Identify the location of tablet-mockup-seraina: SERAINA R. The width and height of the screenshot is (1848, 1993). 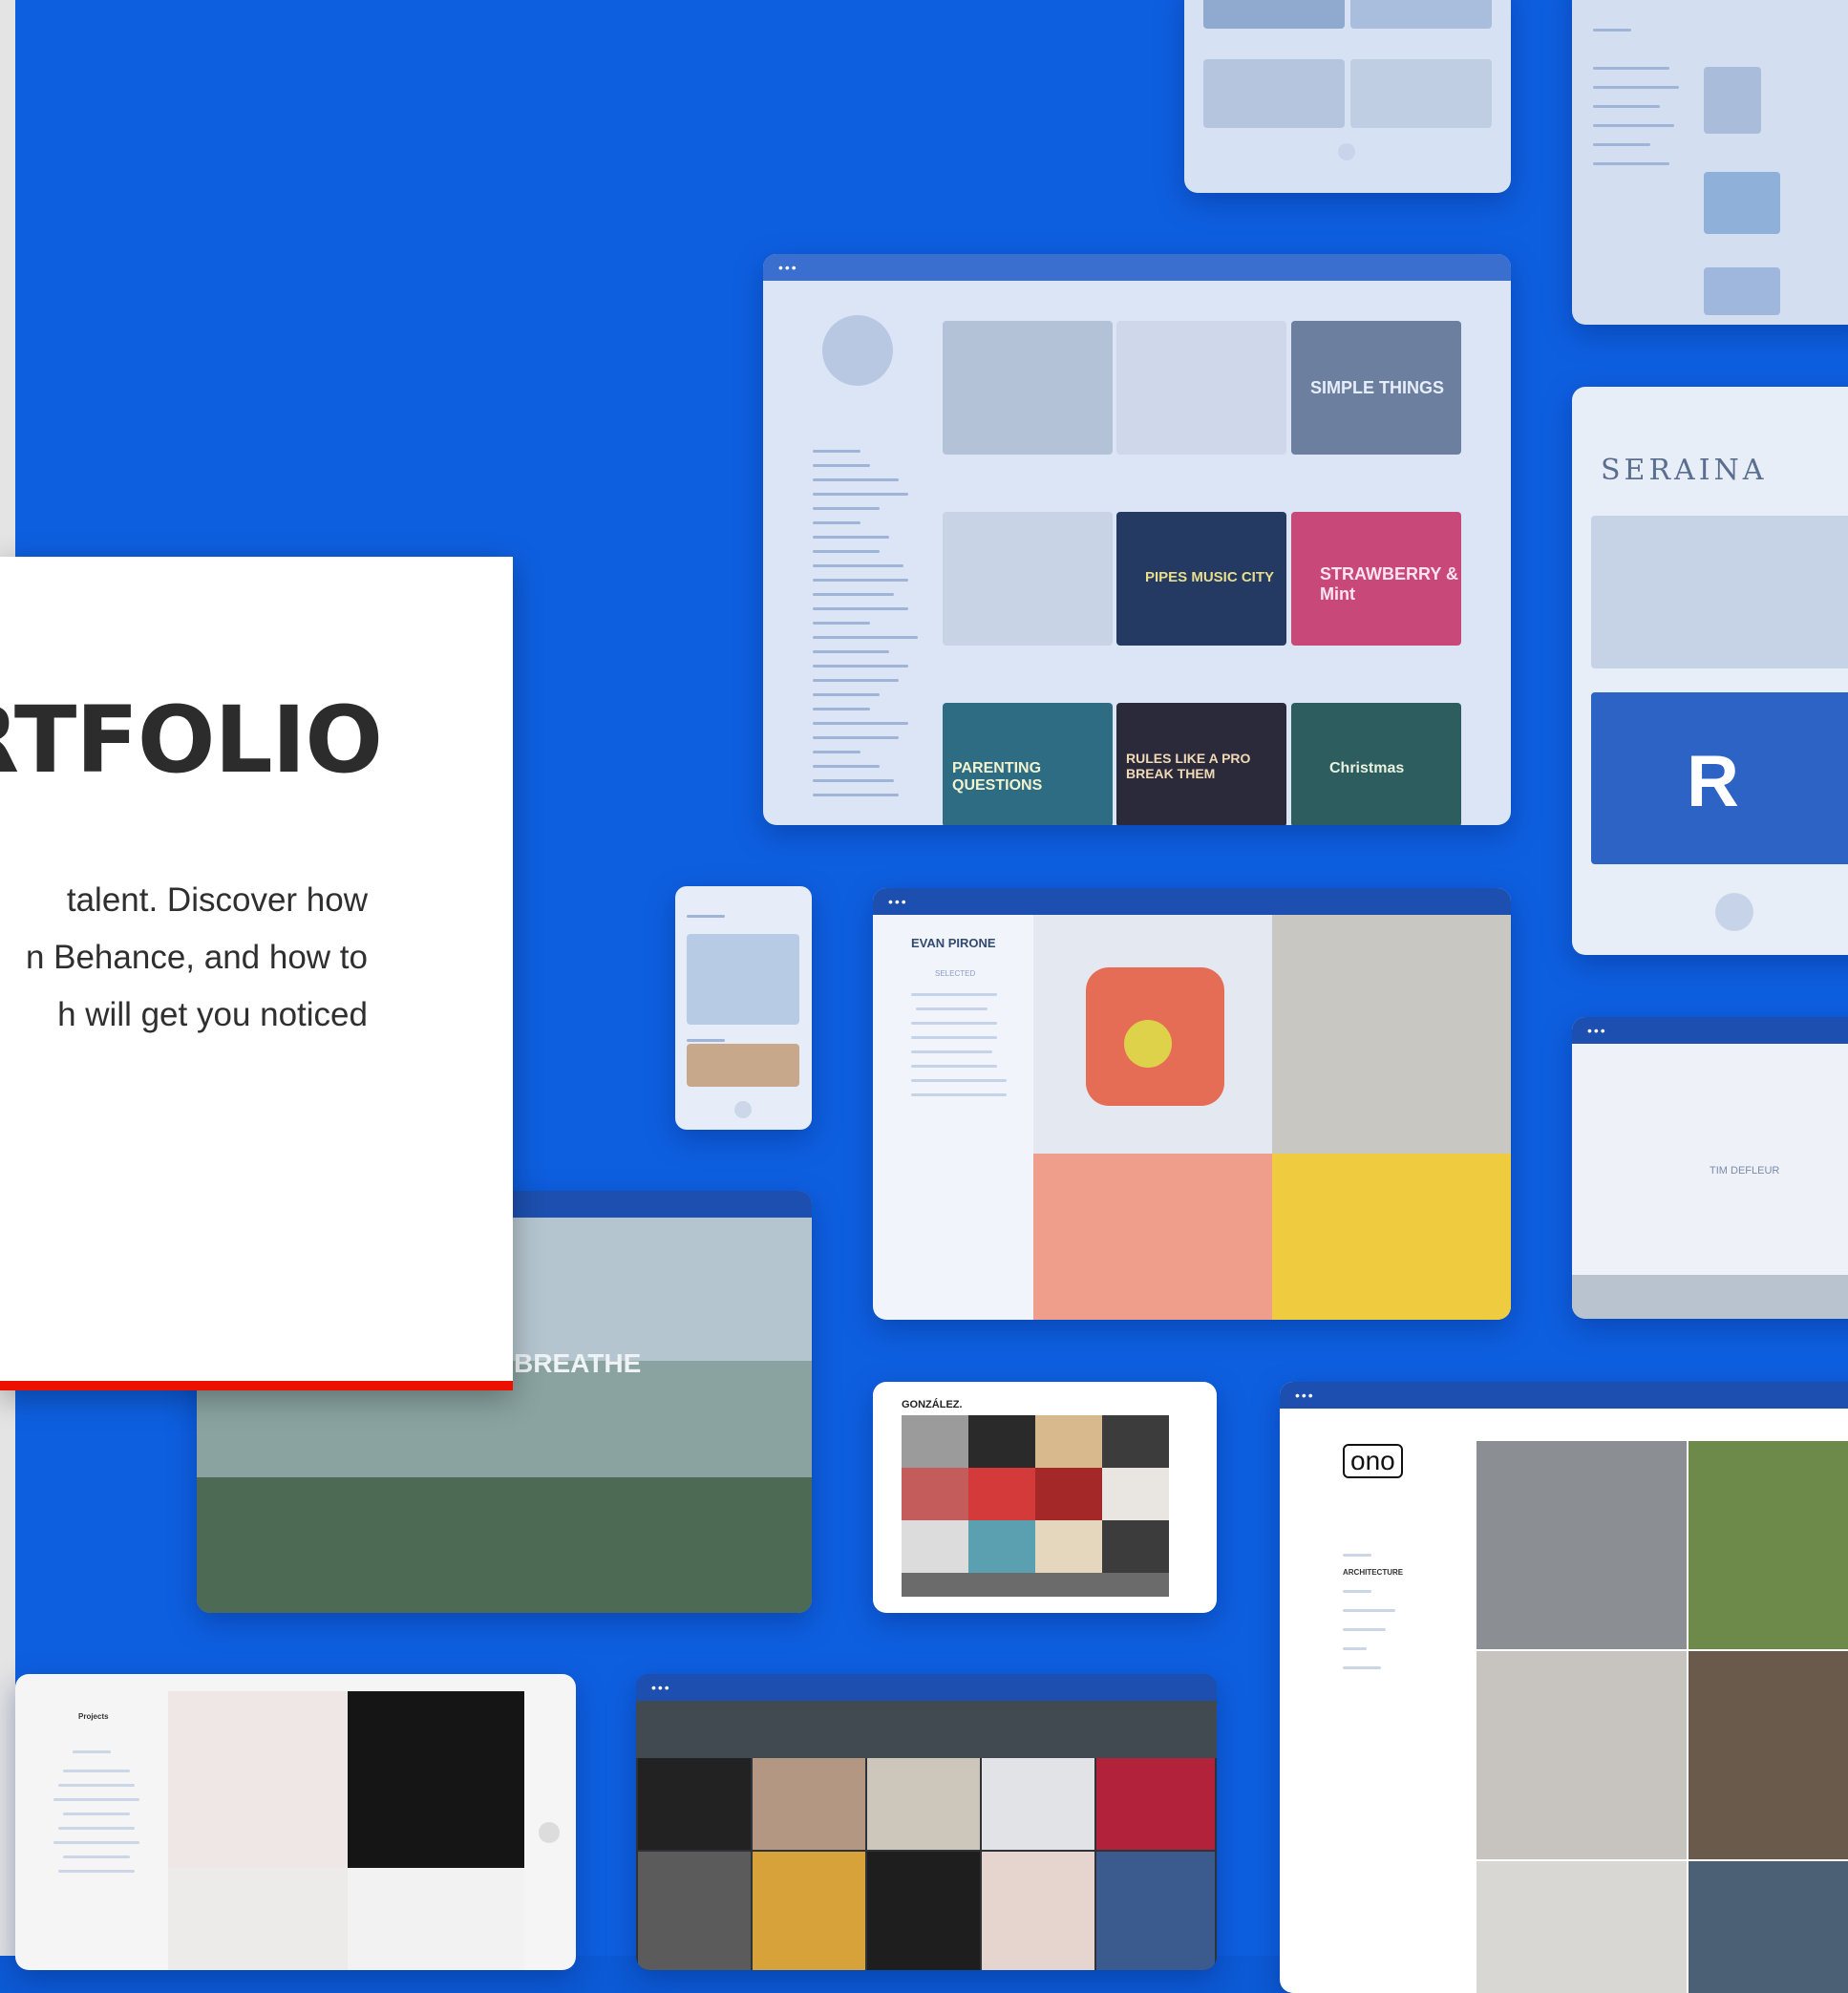
(1710, 671).